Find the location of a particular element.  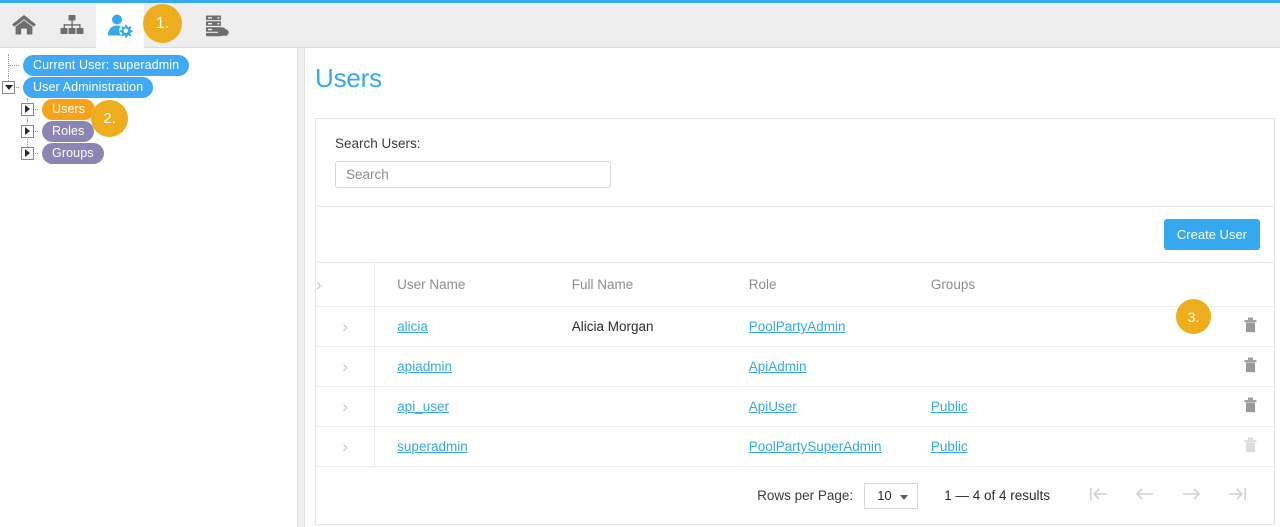

cell-role: PoolPartyAdmin is located at coordinates (819, 326).